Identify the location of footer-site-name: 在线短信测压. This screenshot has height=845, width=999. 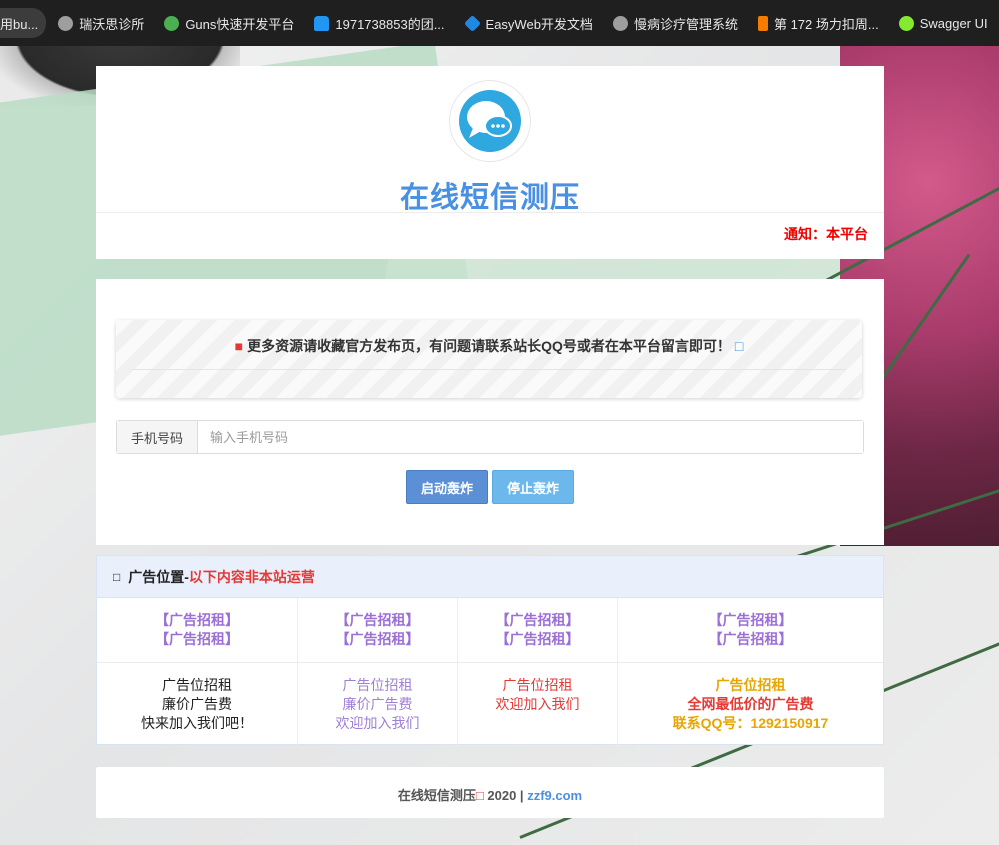
(436, 795).